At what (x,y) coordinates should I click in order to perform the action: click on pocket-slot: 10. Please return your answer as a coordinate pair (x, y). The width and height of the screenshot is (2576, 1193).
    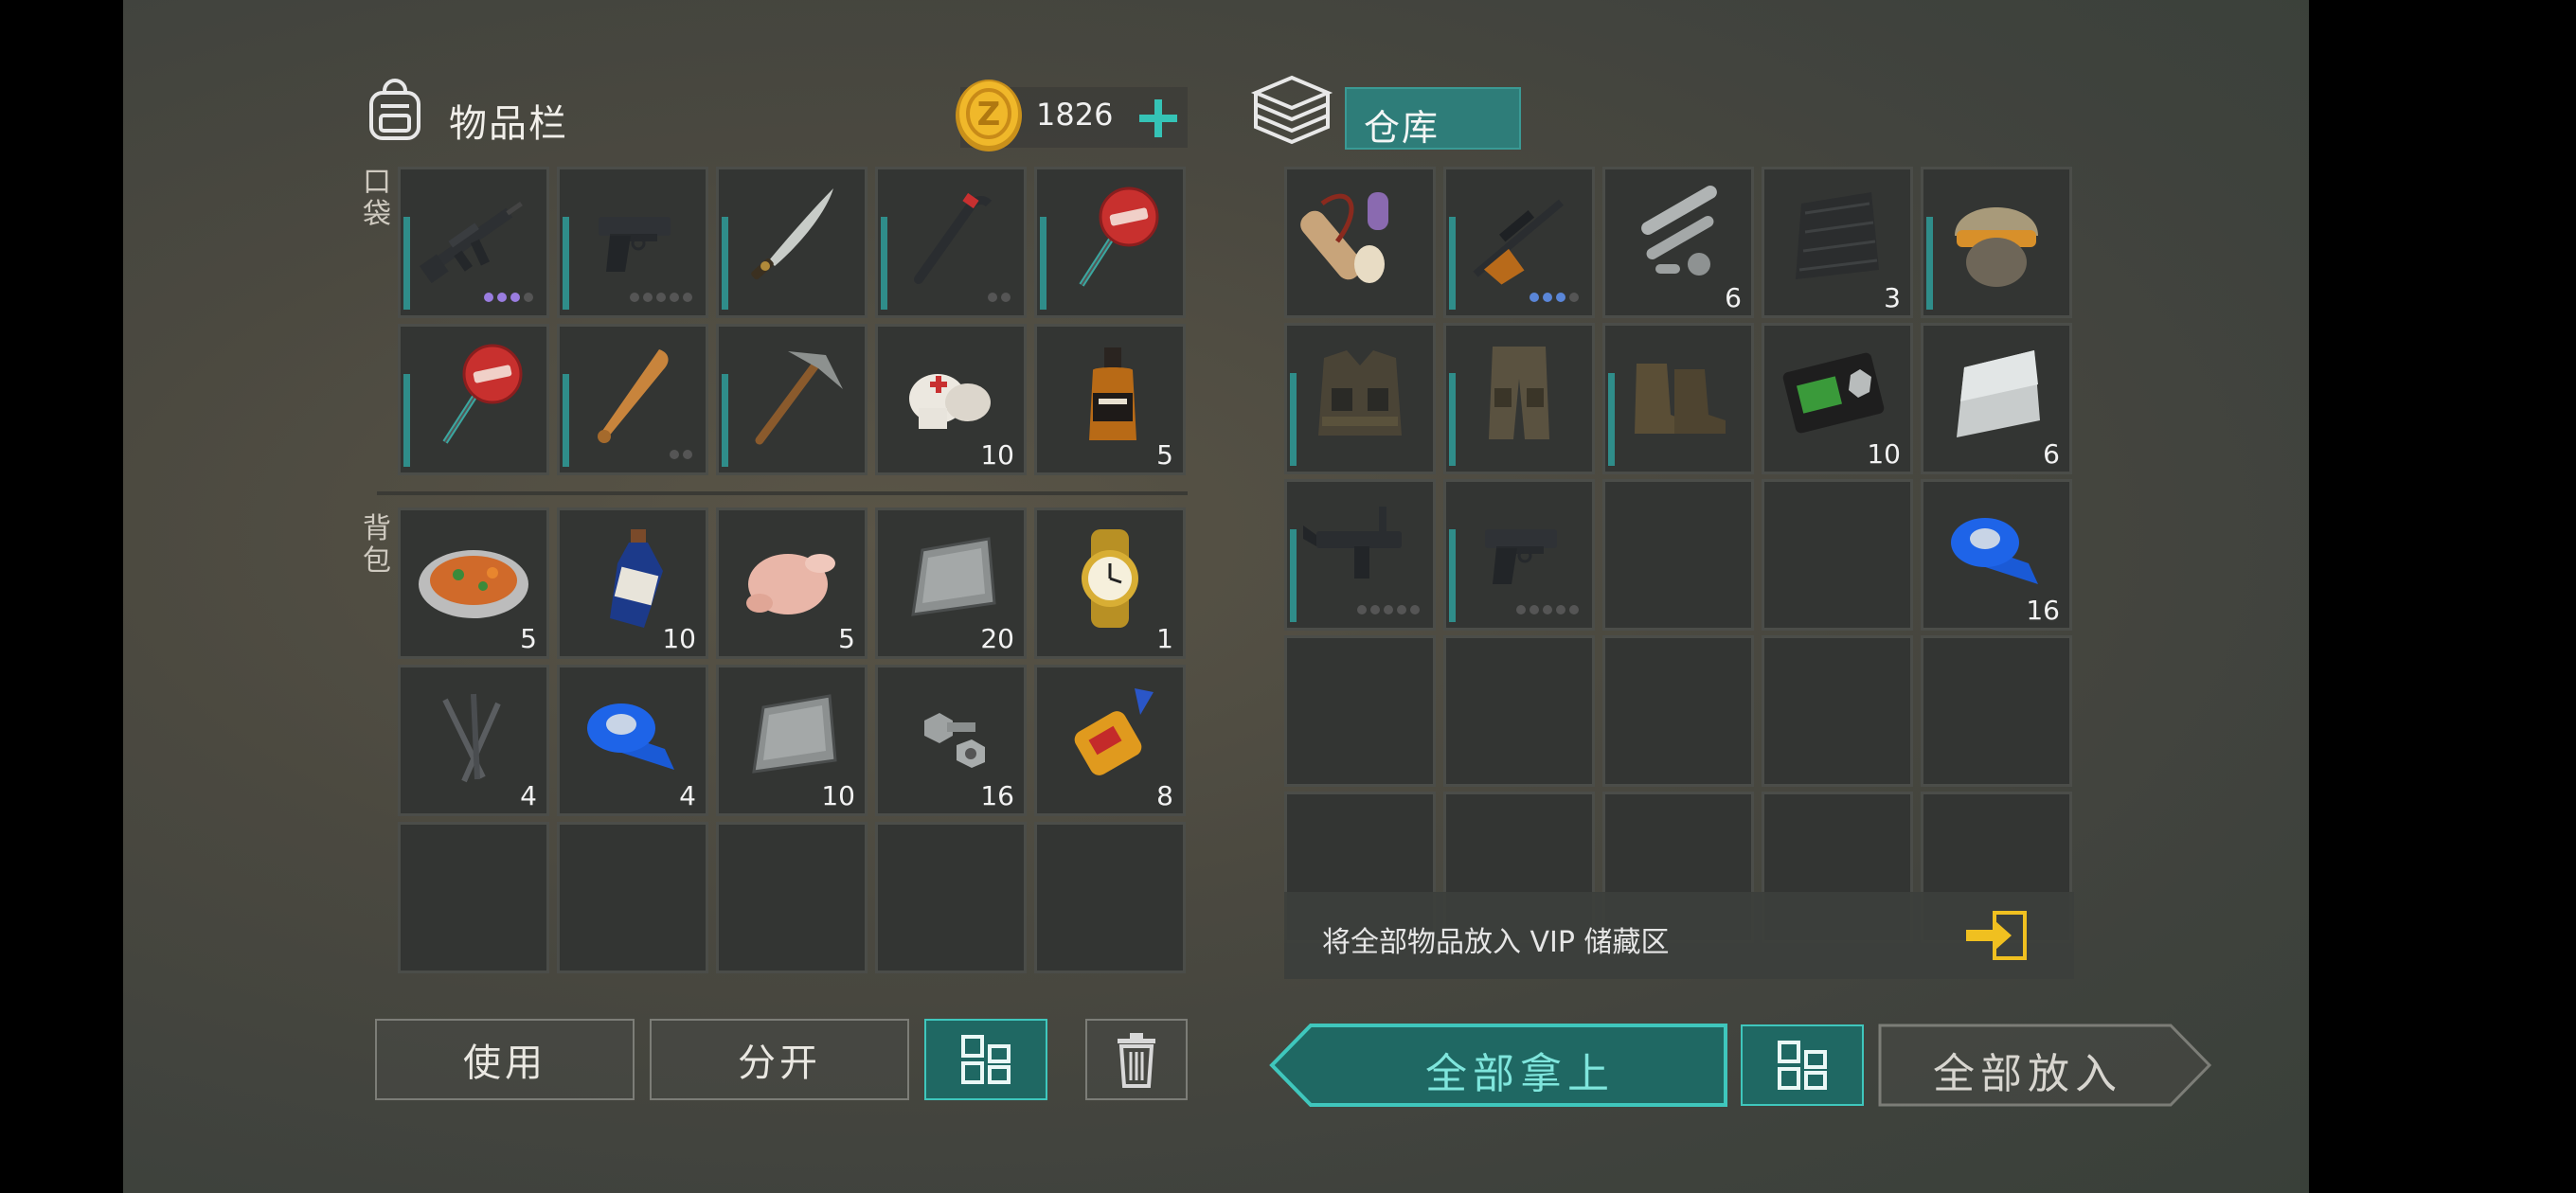
    Looking at the image, I should click on (951, 399).